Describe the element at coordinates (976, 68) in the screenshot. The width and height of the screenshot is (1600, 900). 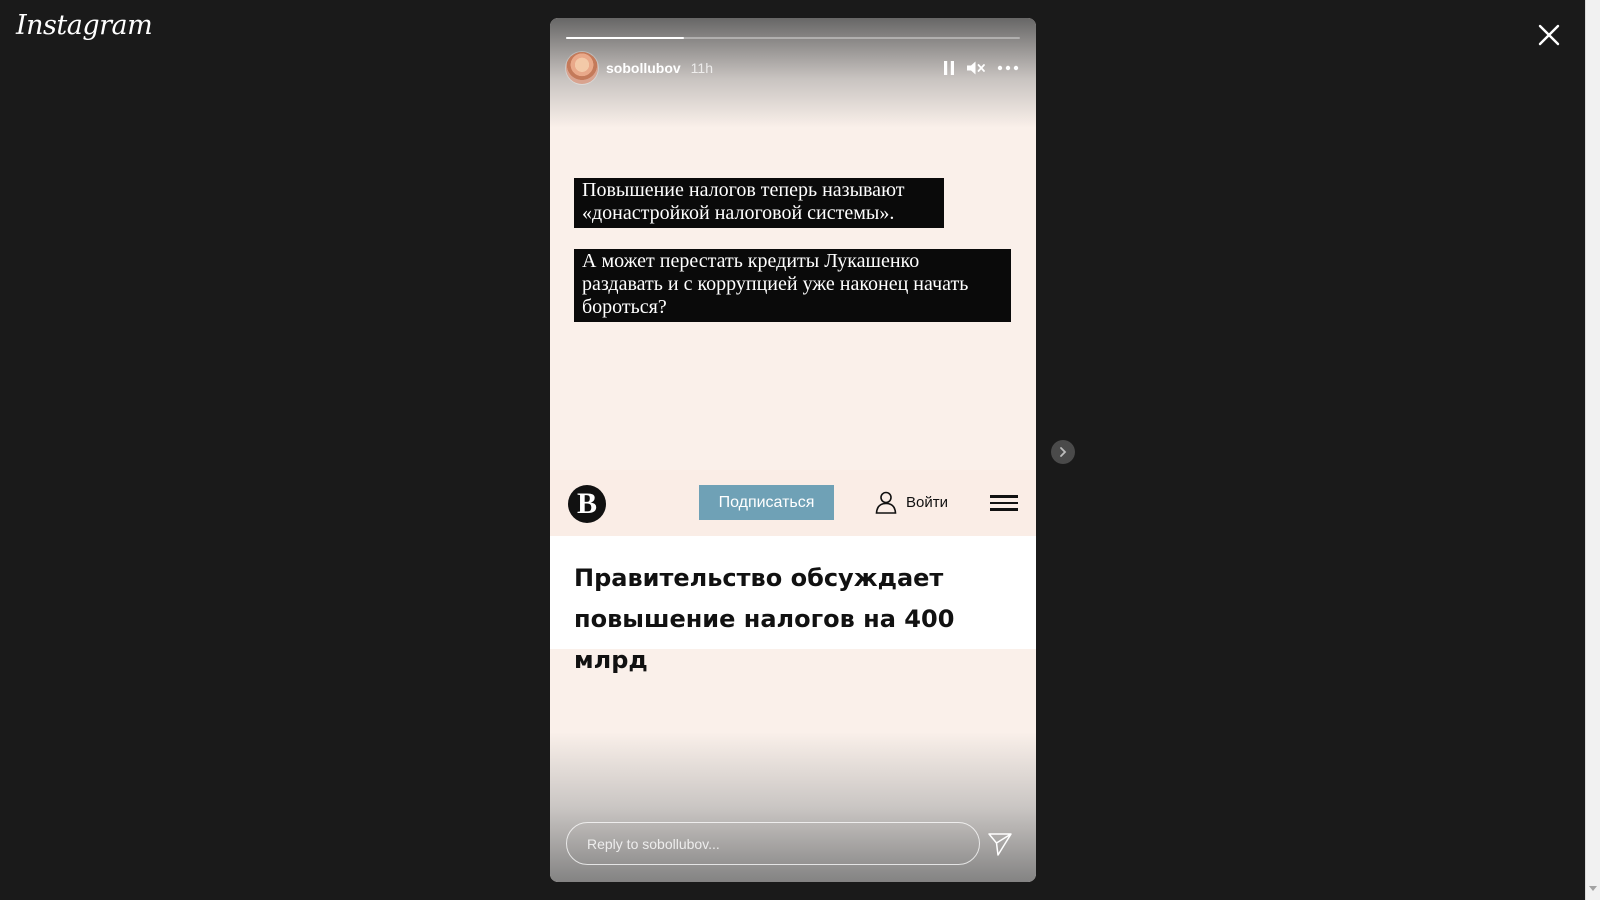
I see `muted-speaker-icon` at that location.